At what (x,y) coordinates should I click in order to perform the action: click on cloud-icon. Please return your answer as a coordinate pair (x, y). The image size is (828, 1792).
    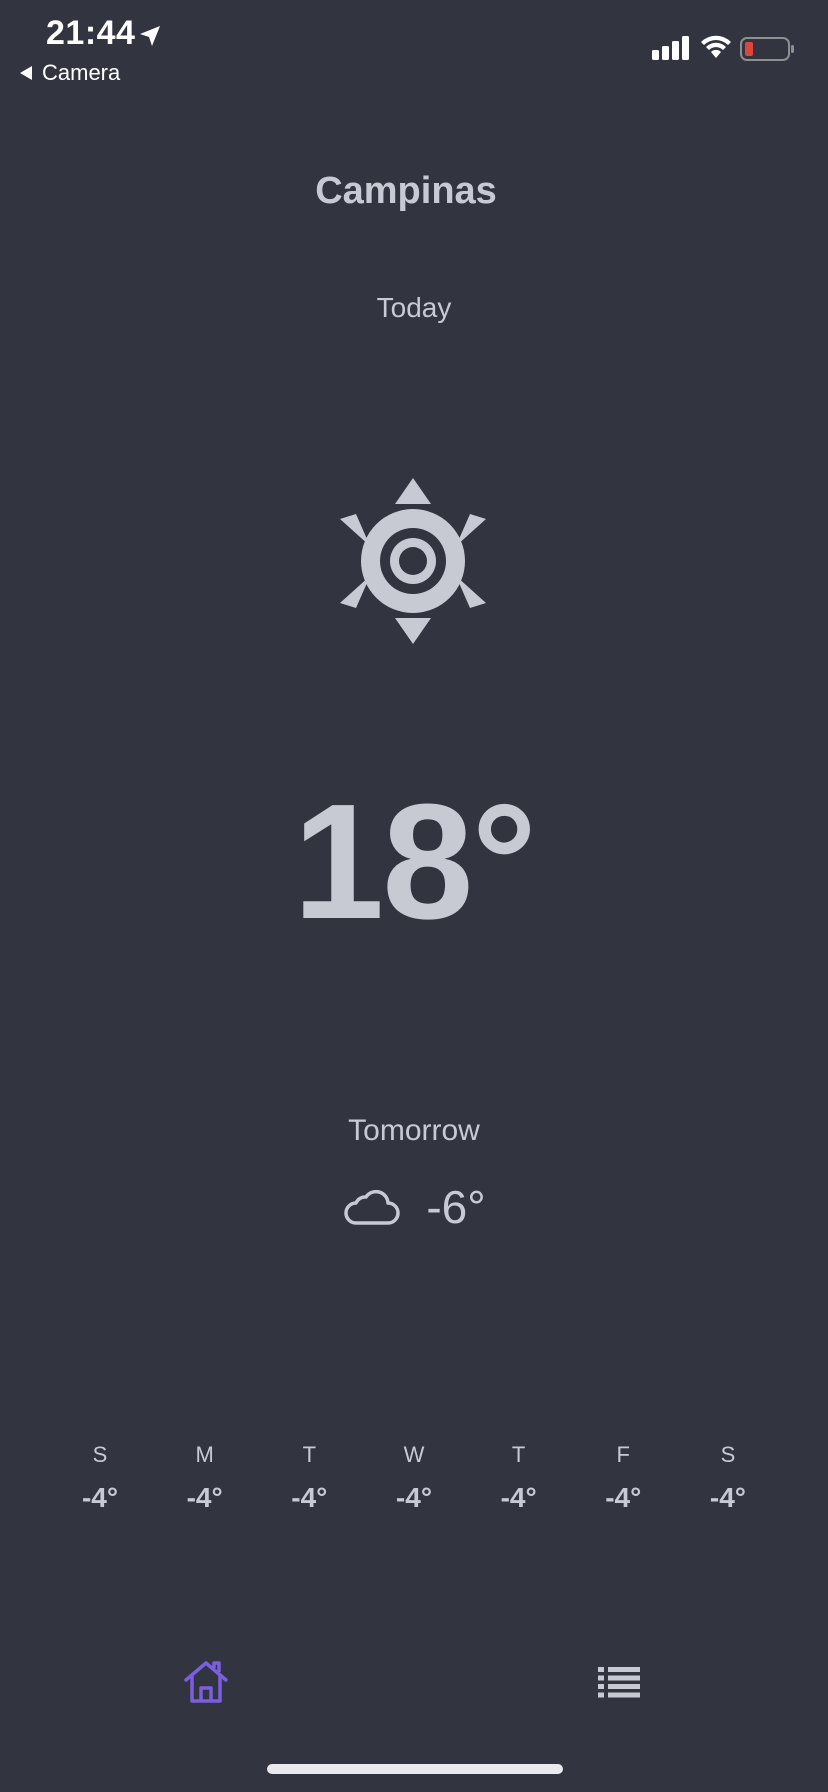
    Looking at the image, I should click on (372, 1207).